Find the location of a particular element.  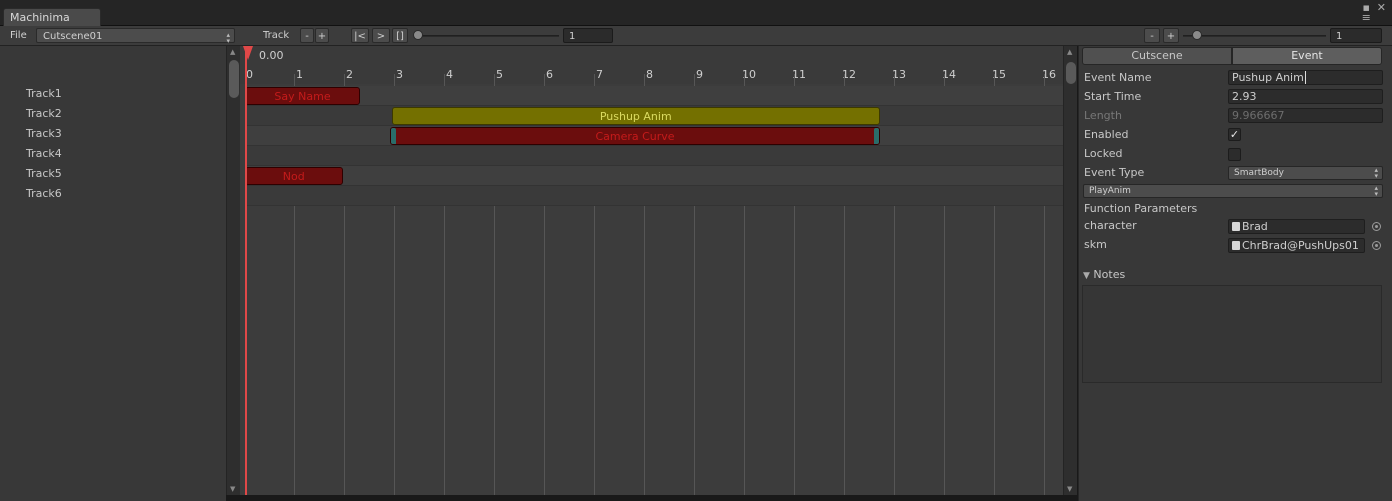

event-name-value: Pushup Anim is located at coordinates (1268, 77).